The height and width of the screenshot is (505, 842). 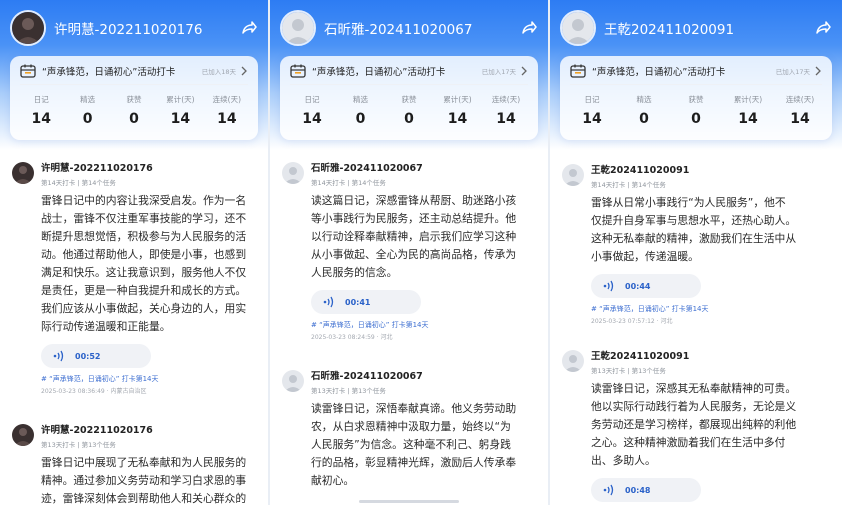 I want to click on voice-player: 00:48, so click(x=646, y=490).